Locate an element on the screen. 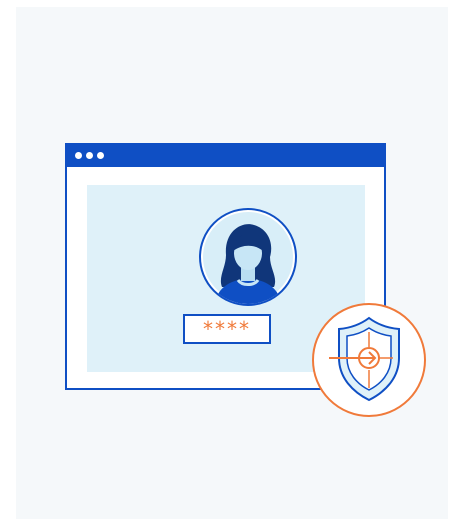 The height and width of the screenshot is (519, 454). password-field: **** is located at coordinates (227, 329).